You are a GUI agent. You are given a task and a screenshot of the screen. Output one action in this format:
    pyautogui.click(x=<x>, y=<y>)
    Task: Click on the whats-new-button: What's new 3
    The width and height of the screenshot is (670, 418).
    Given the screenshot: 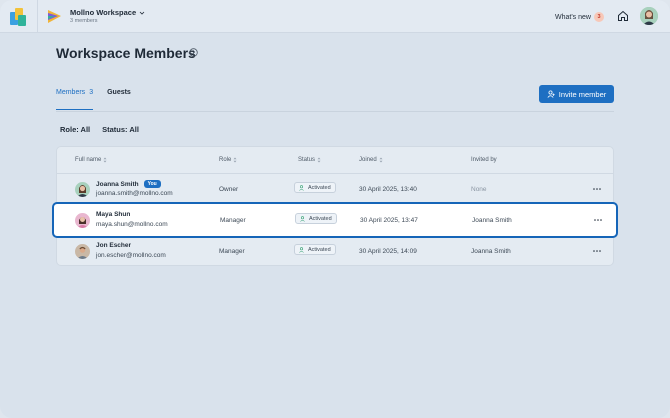 What is the action you would take?
    pyautogui.click(x=579, y=17)
    